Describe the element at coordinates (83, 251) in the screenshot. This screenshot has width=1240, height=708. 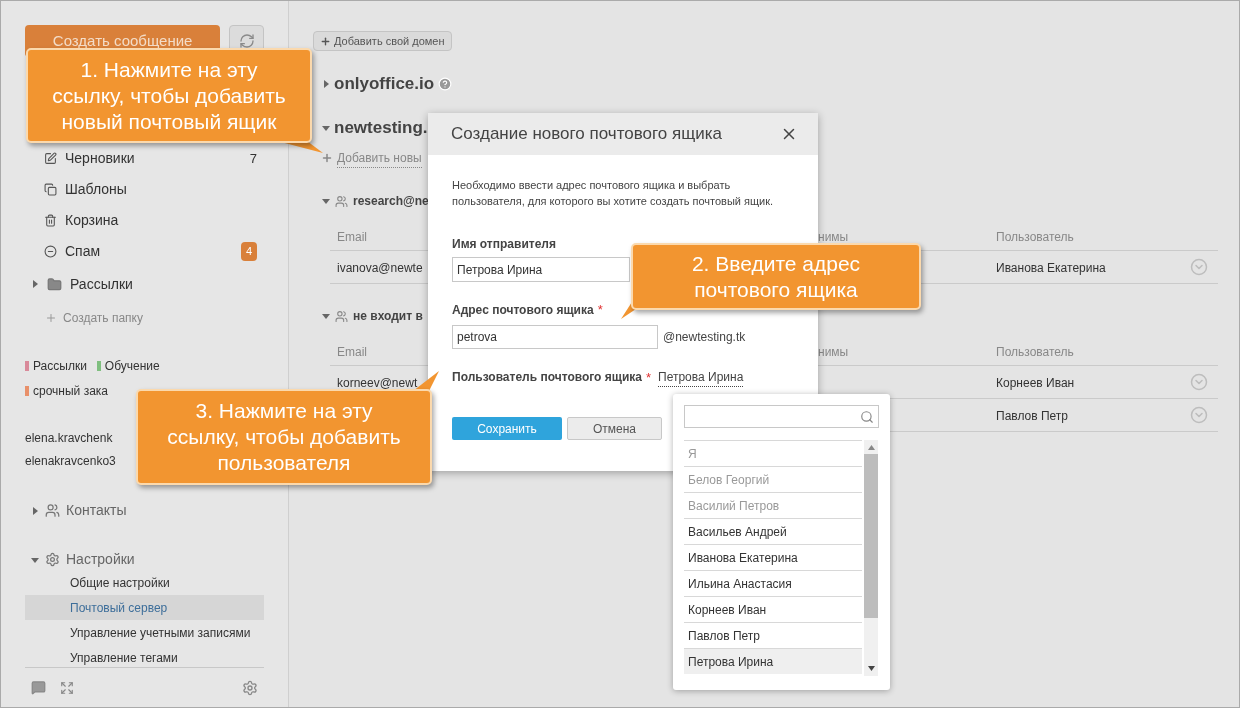
I see `folder-label: Спам` at that location.